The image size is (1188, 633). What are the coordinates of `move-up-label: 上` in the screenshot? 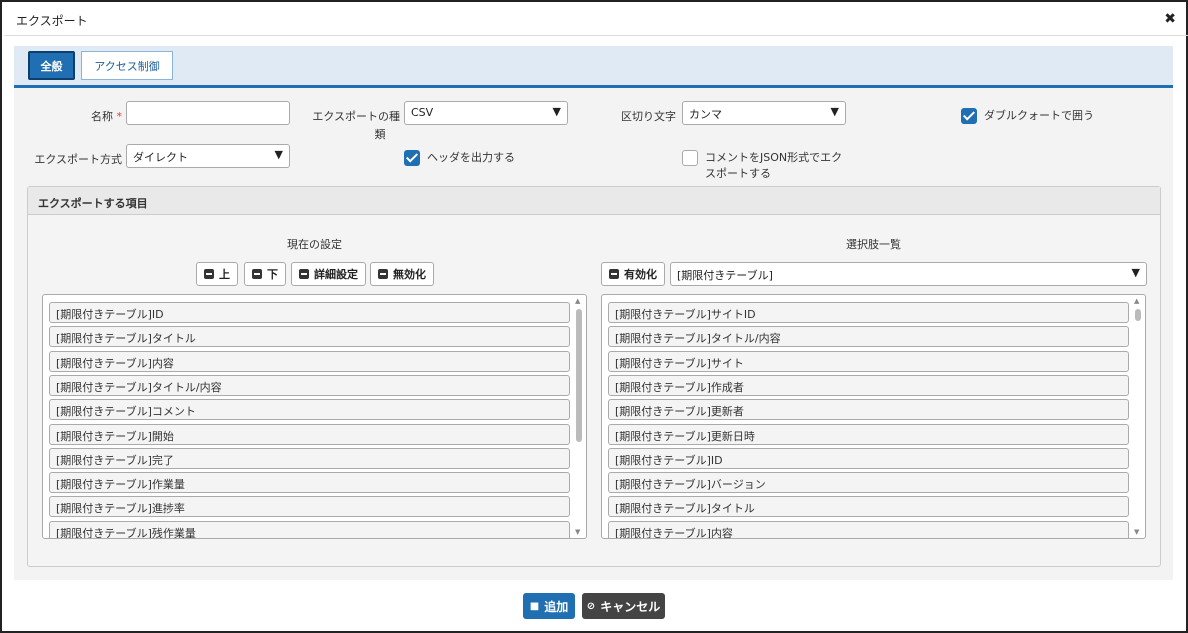 It's located at (224, 274).